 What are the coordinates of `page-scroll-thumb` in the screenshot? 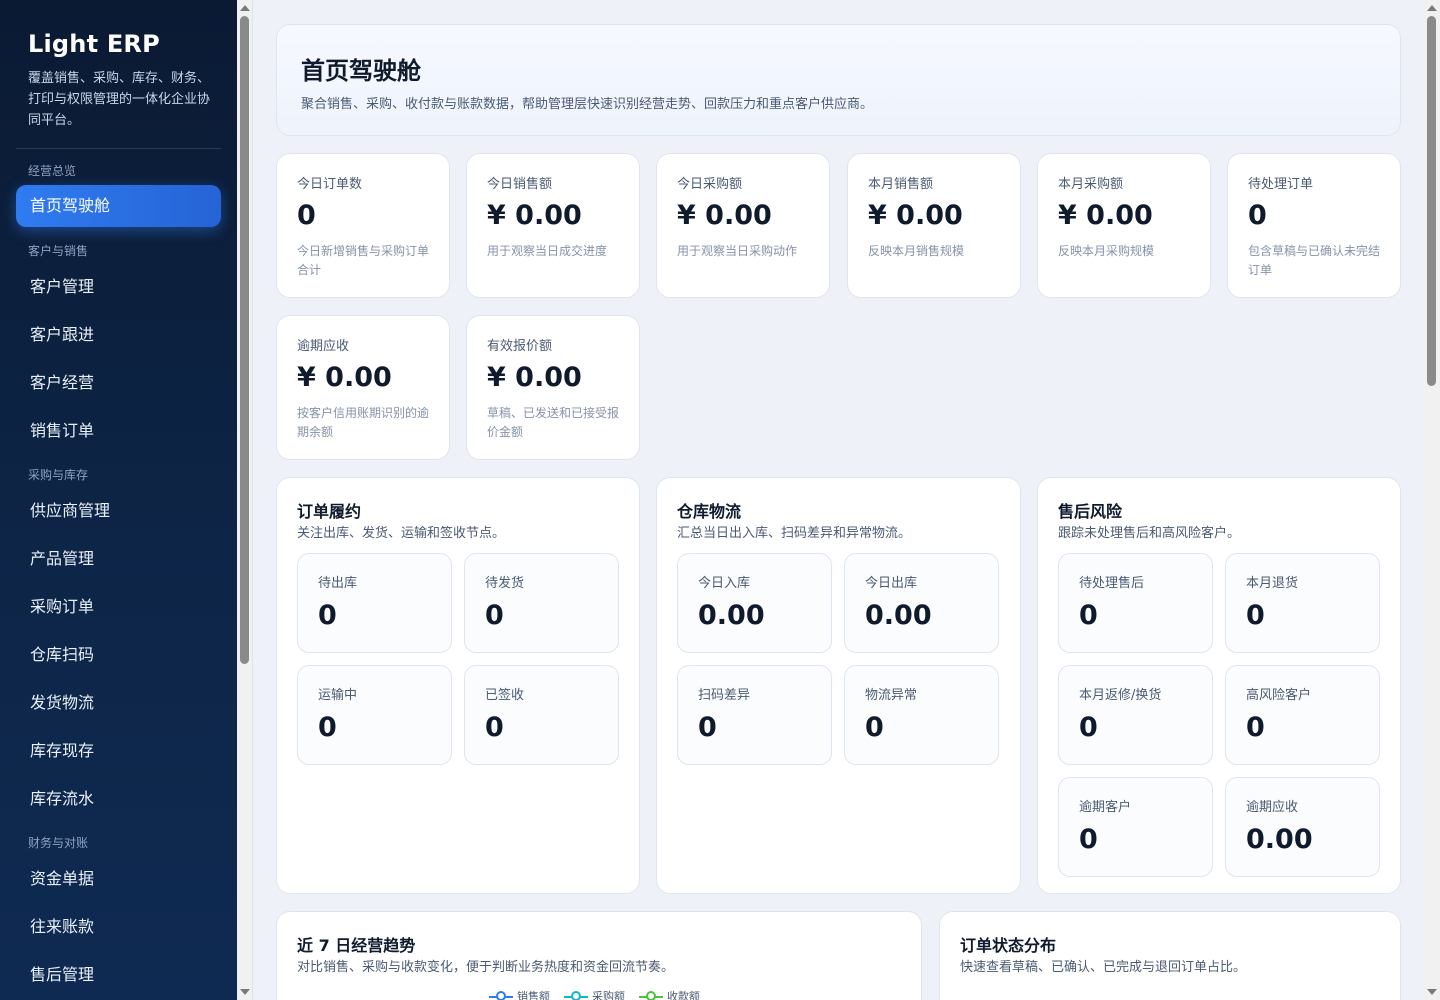 It's located at (1431, 201).